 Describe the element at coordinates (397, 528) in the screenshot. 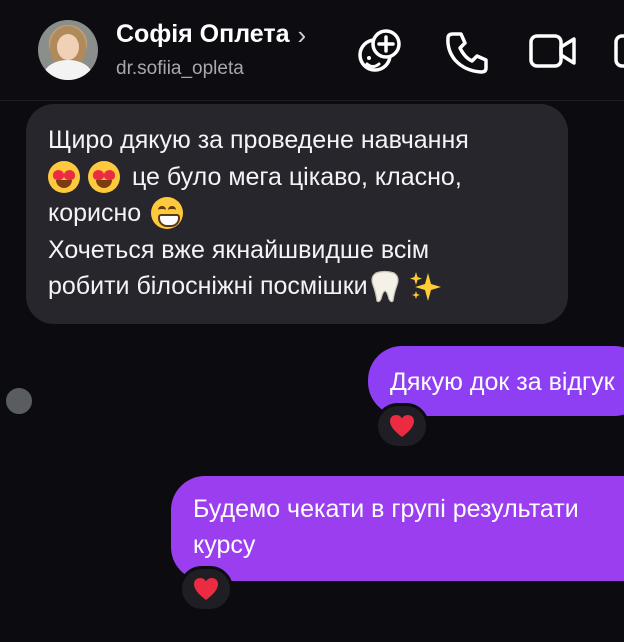

I see `outgoing-message-bubble: Будемо чекати в групі результати курсу` at that location.